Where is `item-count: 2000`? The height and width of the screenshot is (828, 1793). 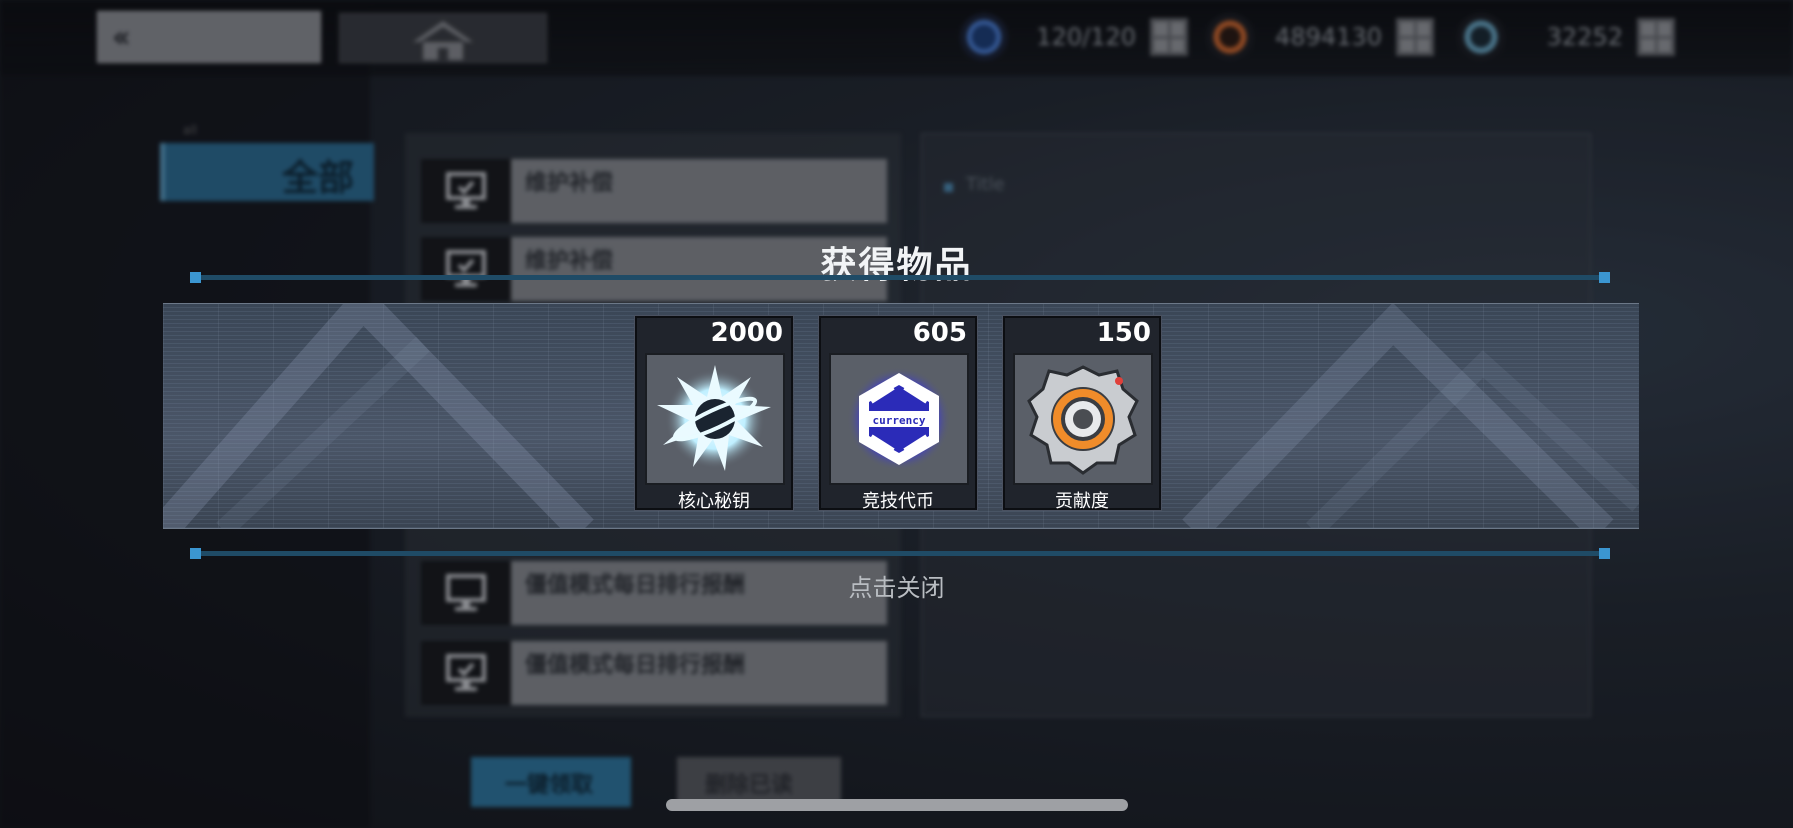 item-count: 2000 is located at coordinates (746, 333).